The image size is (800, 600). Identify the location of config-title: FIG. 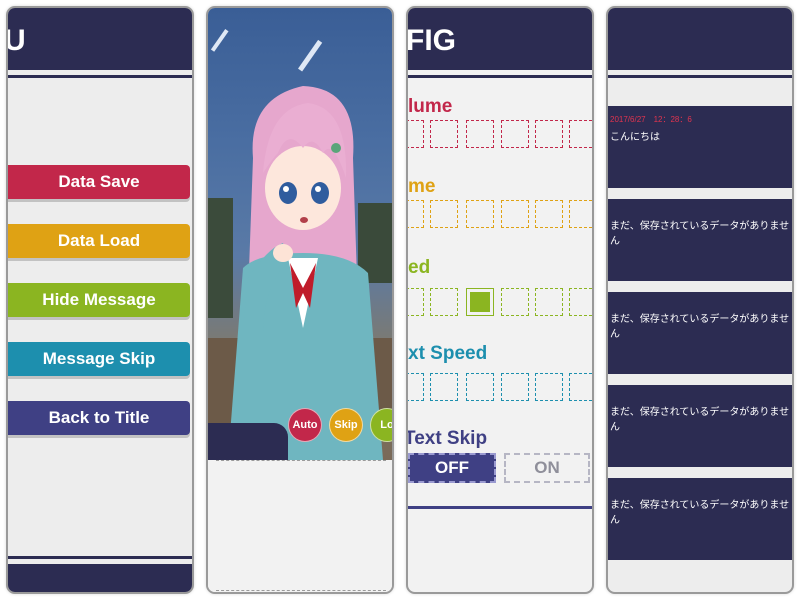
(431, 40).